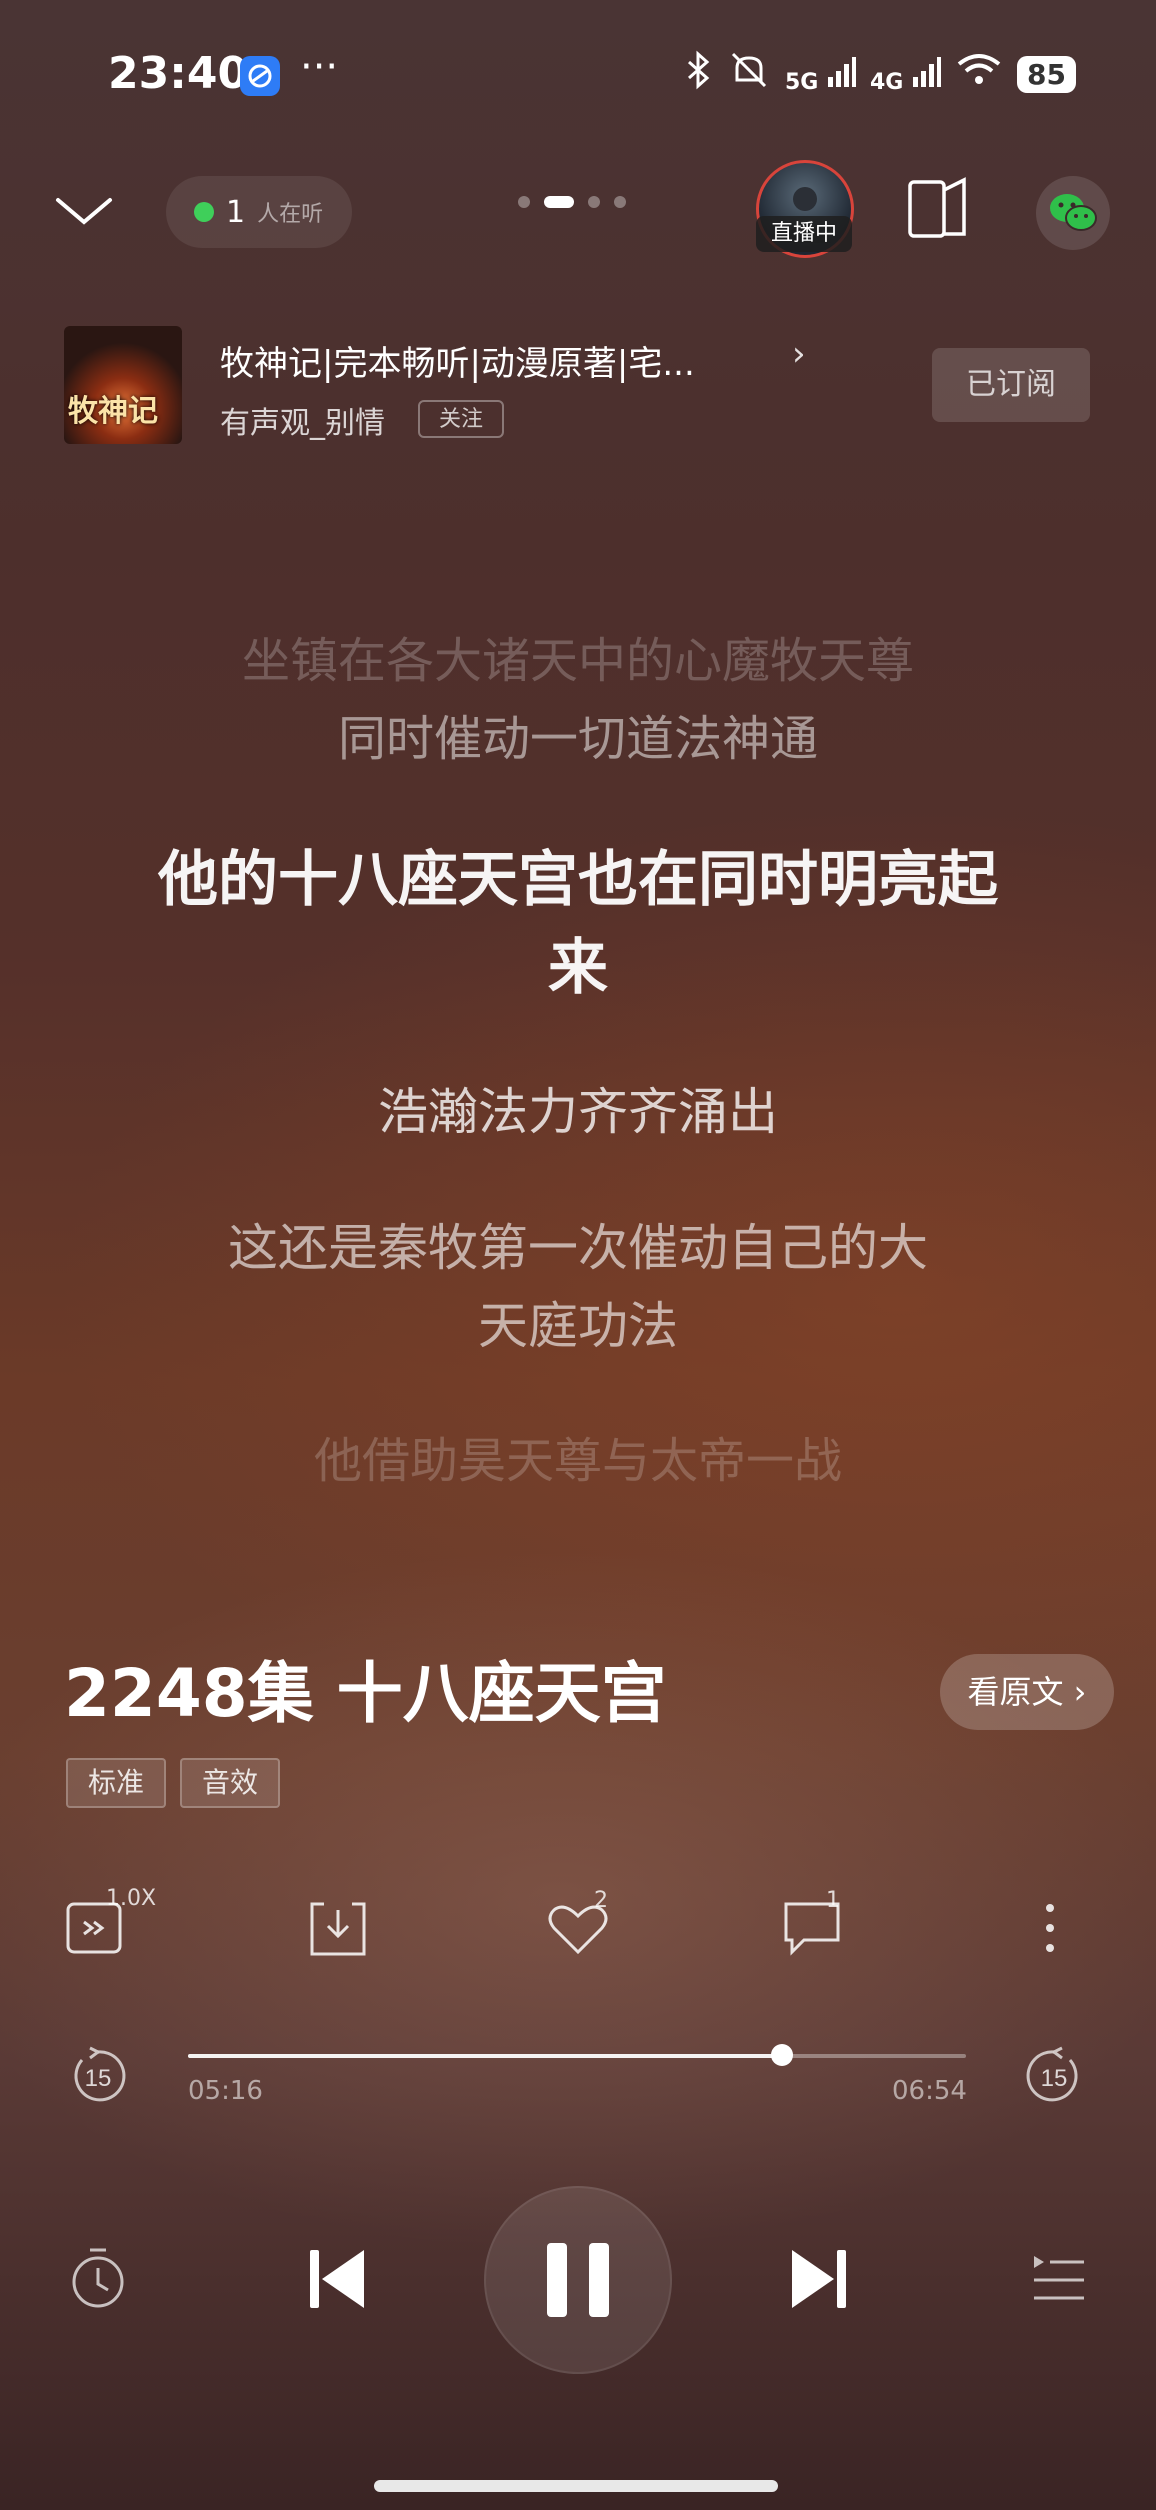 This screenshot has width=1156, height=2510. What do you see at coordinates (319, 67) in the screenshot?
I see `notification-more-icon: ···` at bounding box center [319, 67].